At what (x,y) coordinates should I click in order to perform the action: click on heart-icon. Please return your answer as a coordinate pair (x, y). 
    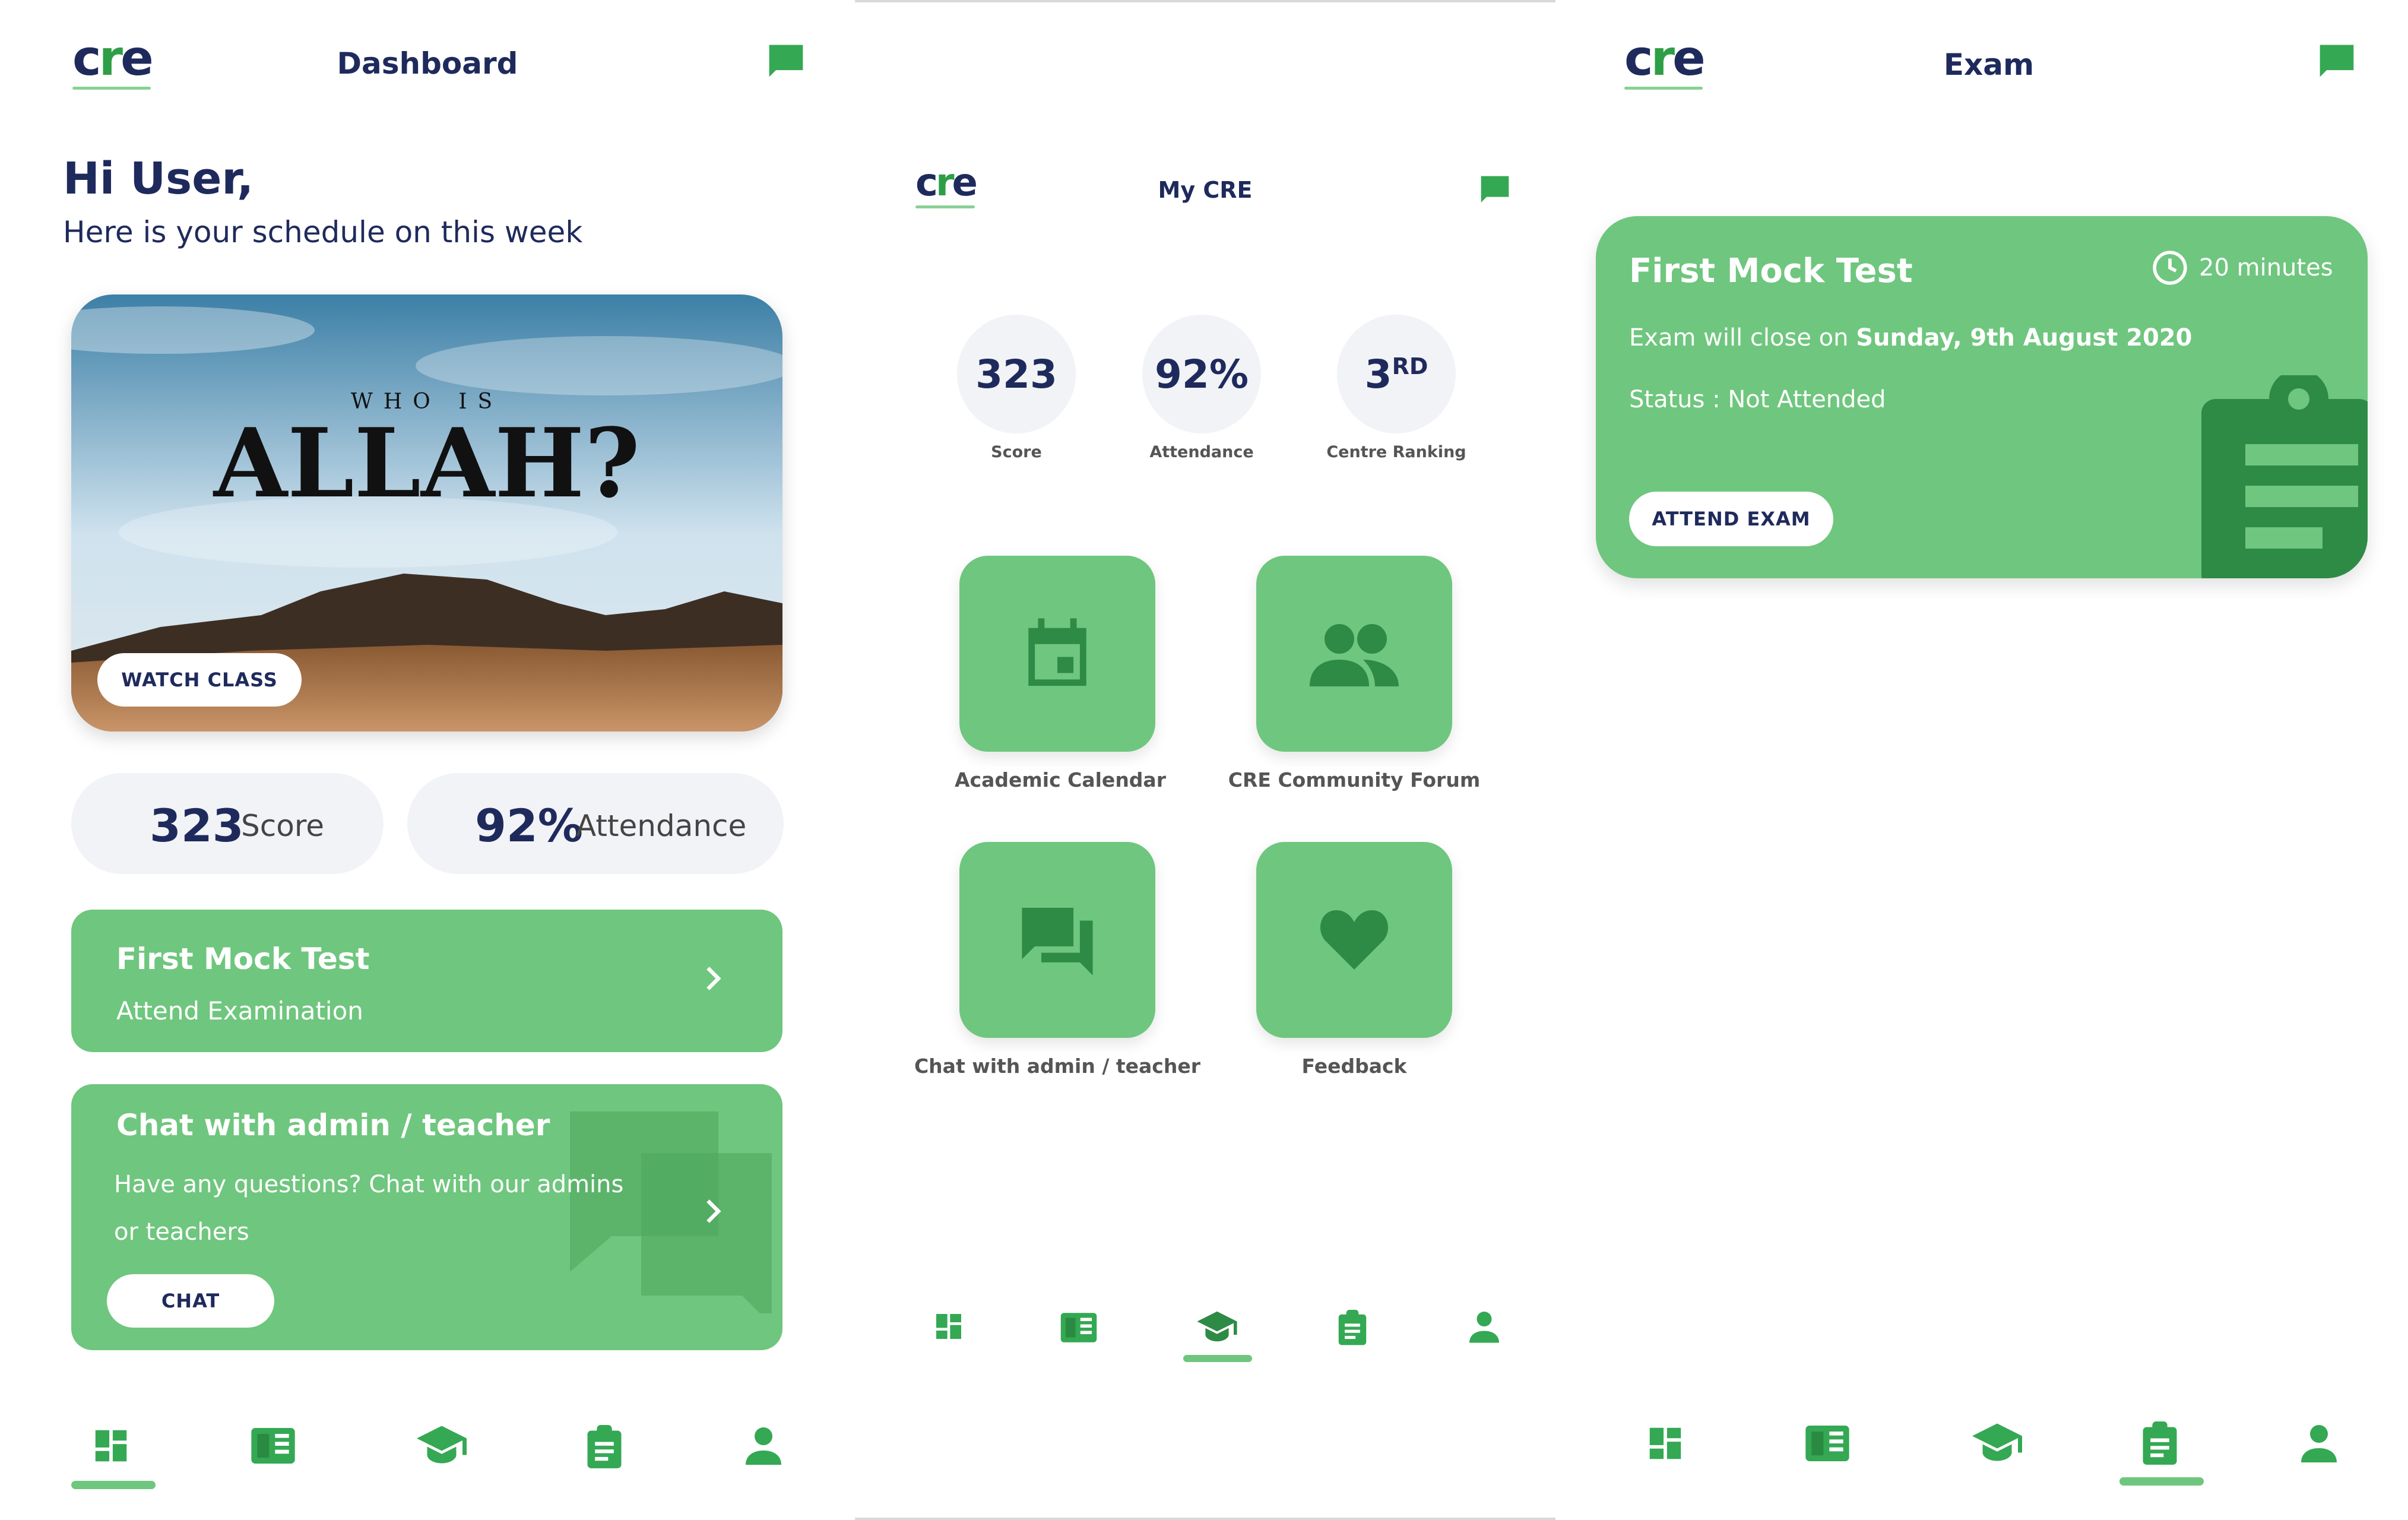
    Looking at the image, I should click on (1354, 940).